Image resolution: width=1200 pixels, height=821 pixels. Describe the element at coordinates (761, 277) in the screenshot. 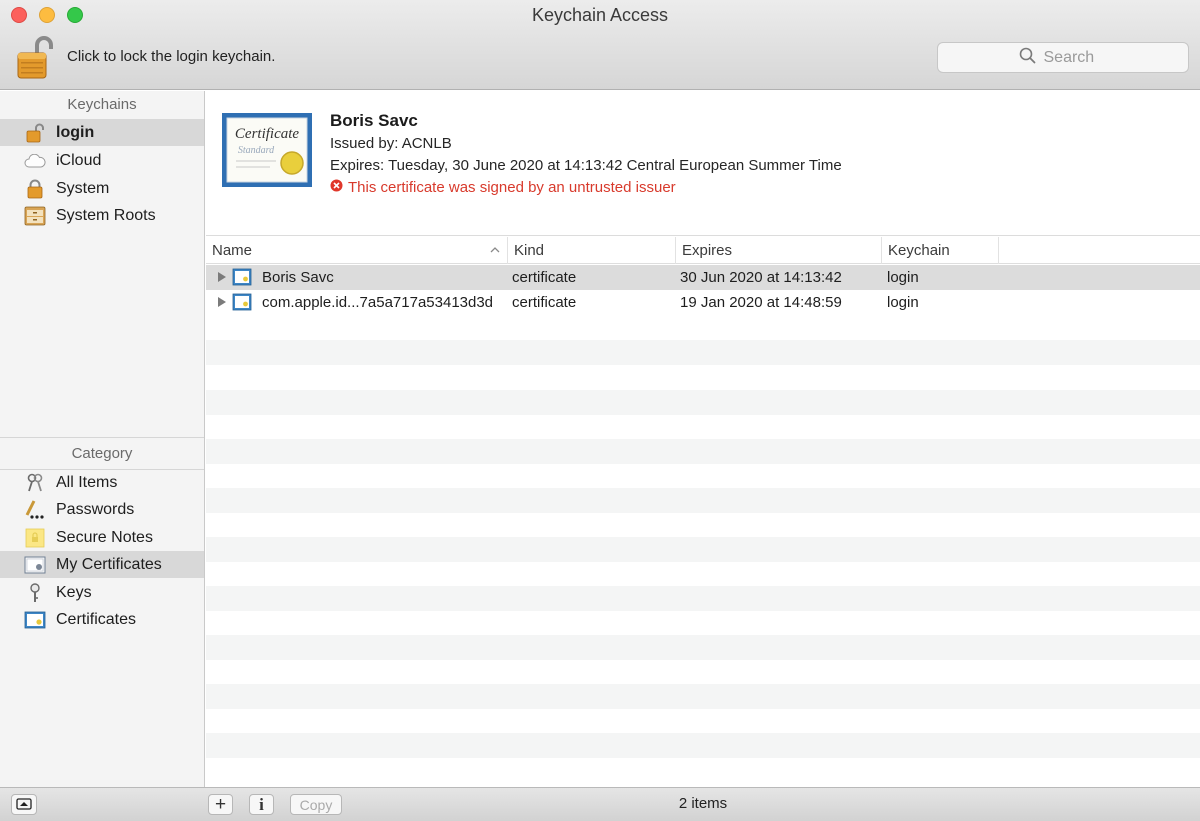

I see `cell-expires: 30 Jun 2020 at 14:13:42` at that location.